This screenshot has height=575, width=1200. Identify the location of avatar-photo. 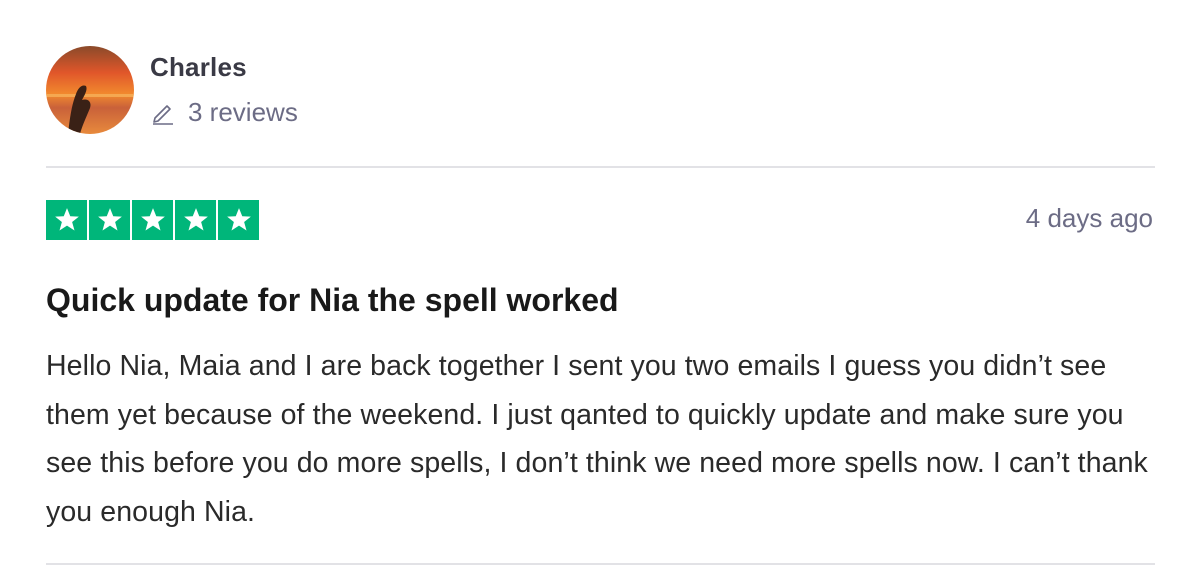
(90, 90).